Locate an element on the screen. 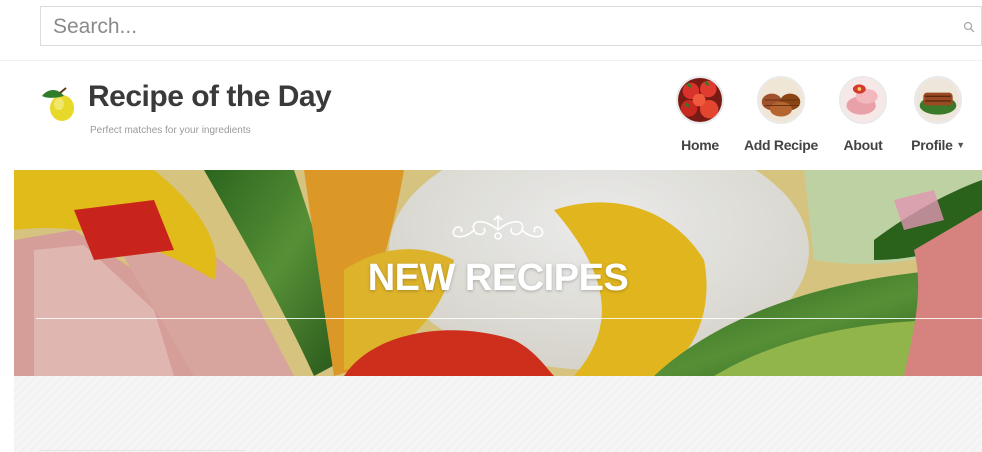  search-icon is located at coordinates (969, 27).